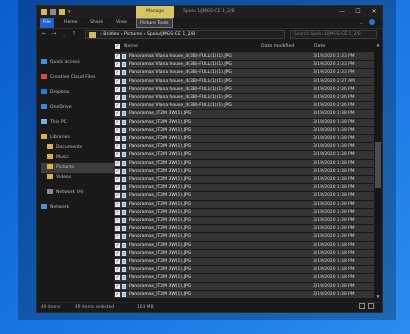  What do you see at coordinates (54, 123) in the screenshot?
I see `nav-this-pc: This PC` at bounding box center [54, 123].